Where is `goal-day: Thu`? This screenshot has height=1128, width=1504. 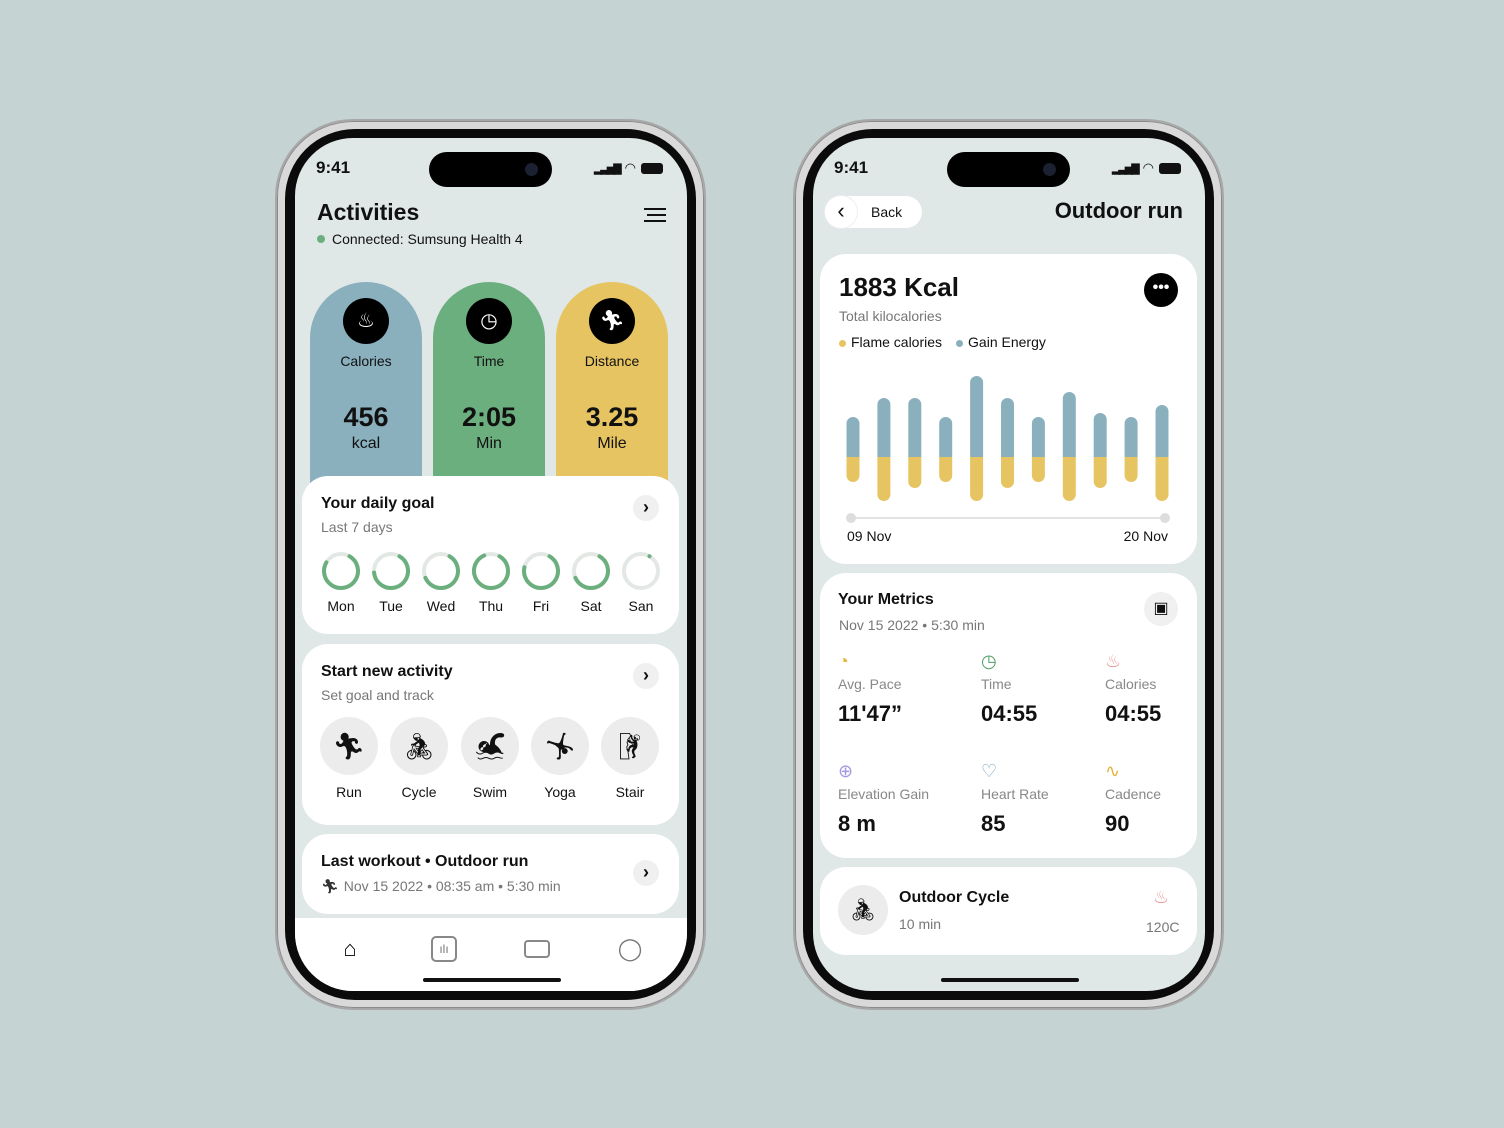
goal-day: Thu is located at coordinates (491, 582).